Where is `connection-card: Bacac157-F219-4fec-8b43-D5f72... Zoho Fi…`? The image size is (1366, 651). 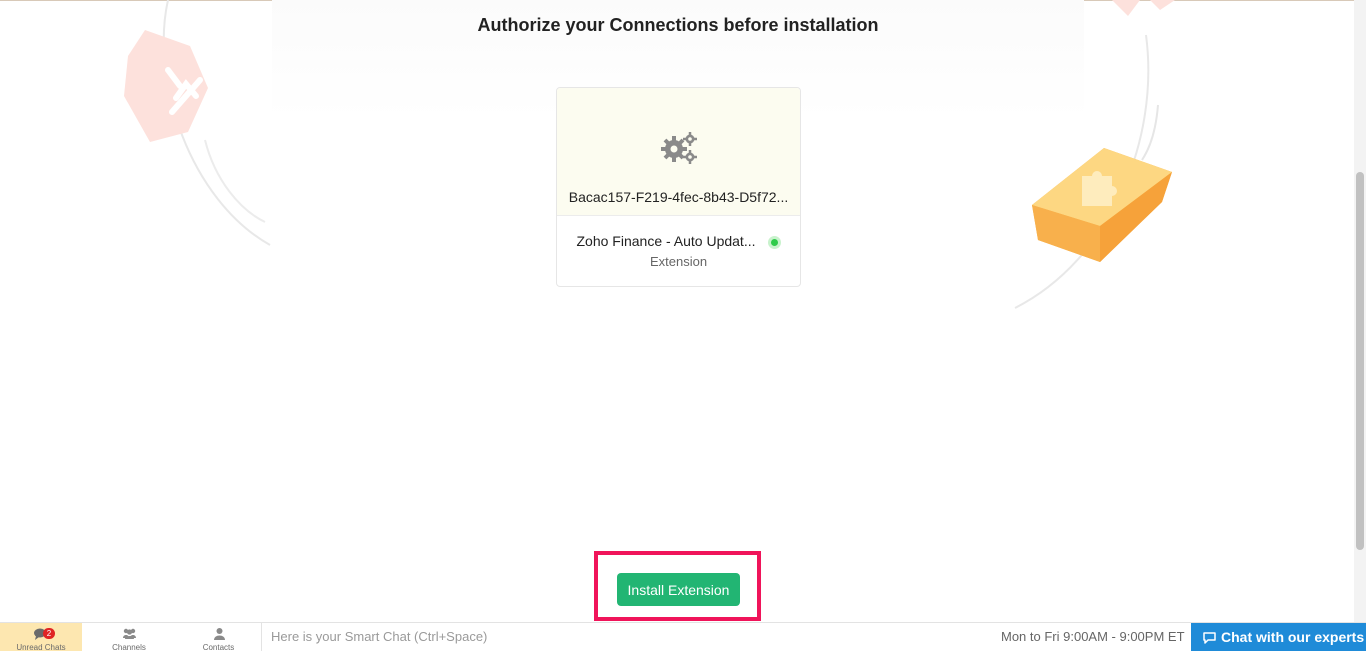 connection-card: Bacac157-F219-4fec-8b43-D5f72... Zoho Fi… is located at coordinates (678, 187).